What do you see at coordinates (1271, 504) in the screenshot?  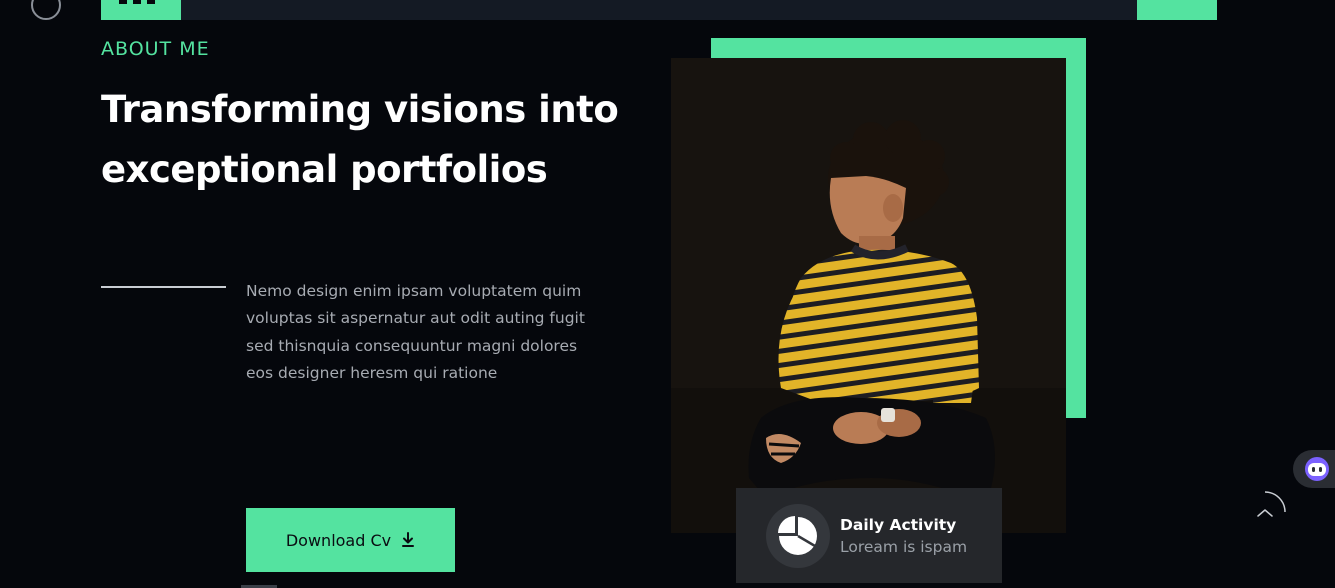 I see `chevron-up-icon` at bounding box center [1271, 504].